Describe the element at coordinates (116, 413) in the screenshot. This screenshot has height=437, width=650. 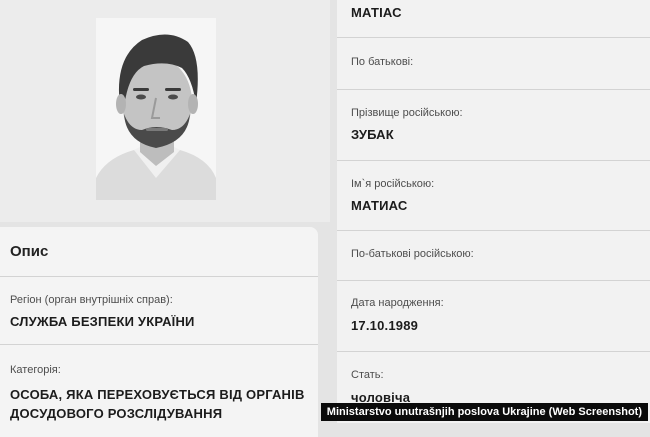
I see `category-value-line2: ДОСУДОВОГО РОЗСЛІДУВАННЯ` at that location.